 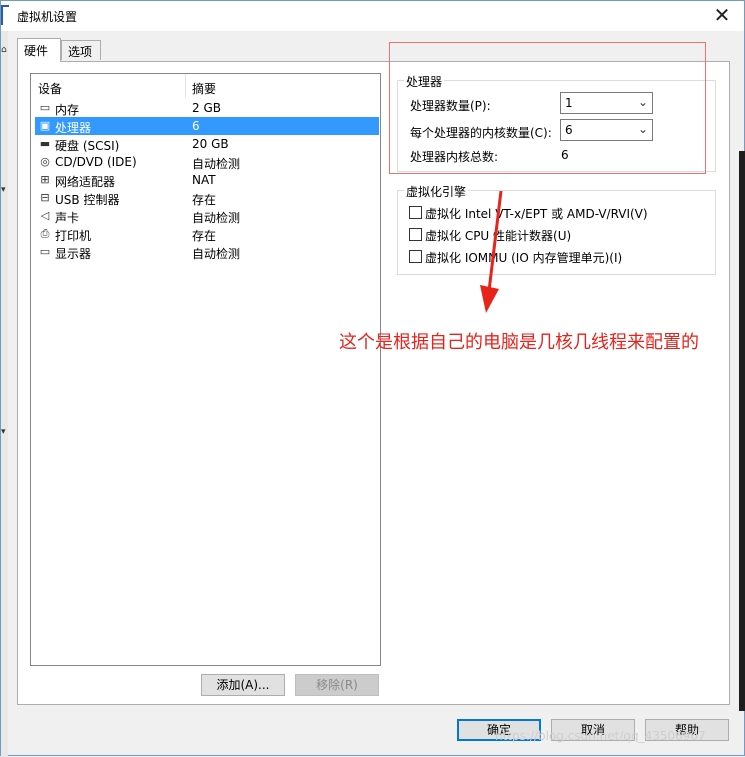 I want to click on virtualize-iommu-checkbox: 虚拟化 IOMMU (IO 内存管理单元)(I), so click(x=549, y=257).